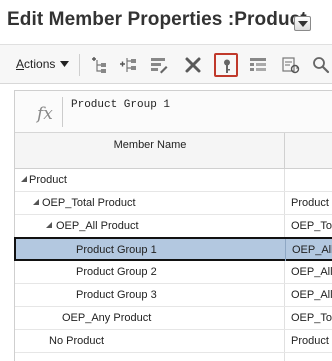 The height and width of the screenshot is (361, 332). Describe the element at coordinates (116, 295) in the screenshot. I see `member-name: Product Group 3` at that location.